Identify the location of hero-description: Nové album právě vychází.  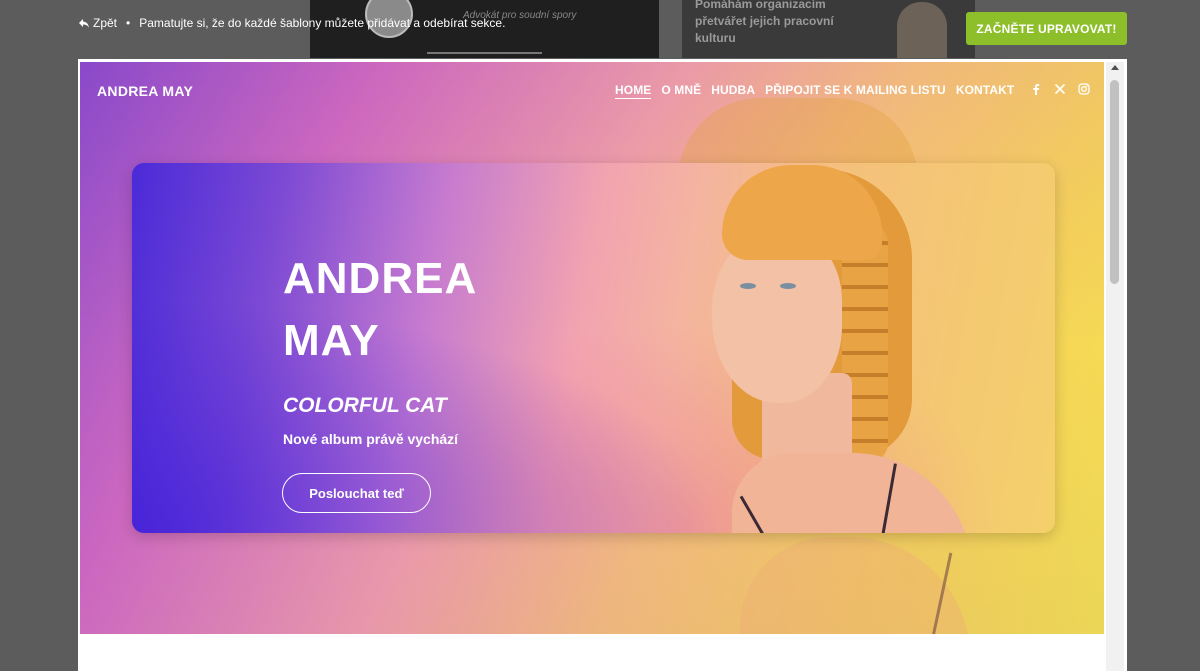
(371, 439).